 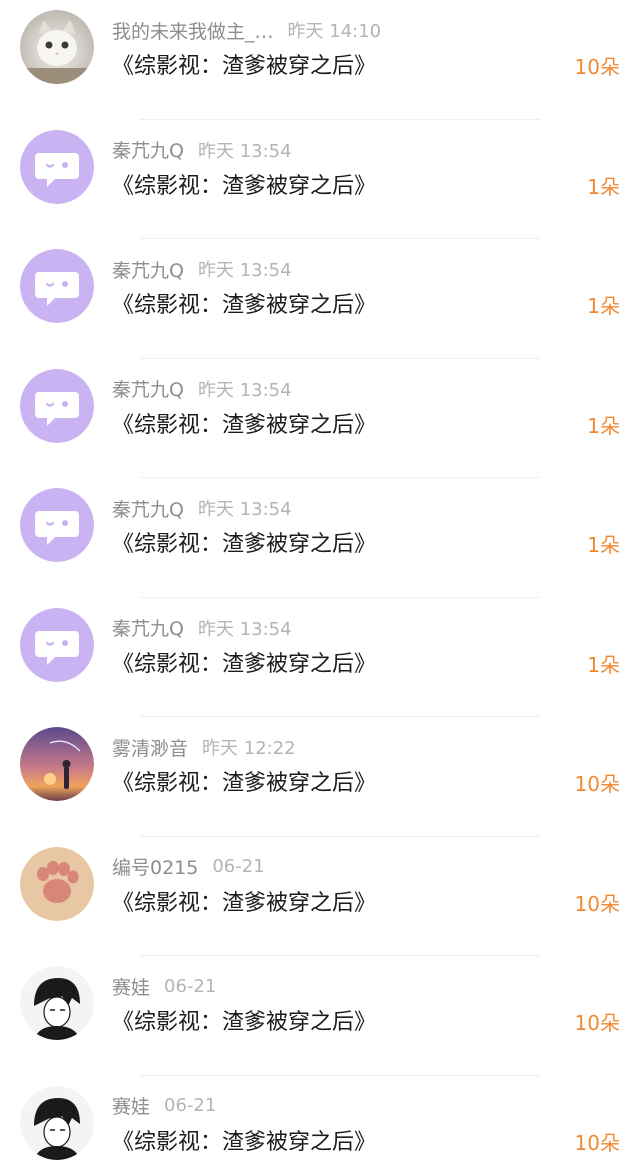 I want to click on user-name: 雾清渺音, so click(x=150, y=747).